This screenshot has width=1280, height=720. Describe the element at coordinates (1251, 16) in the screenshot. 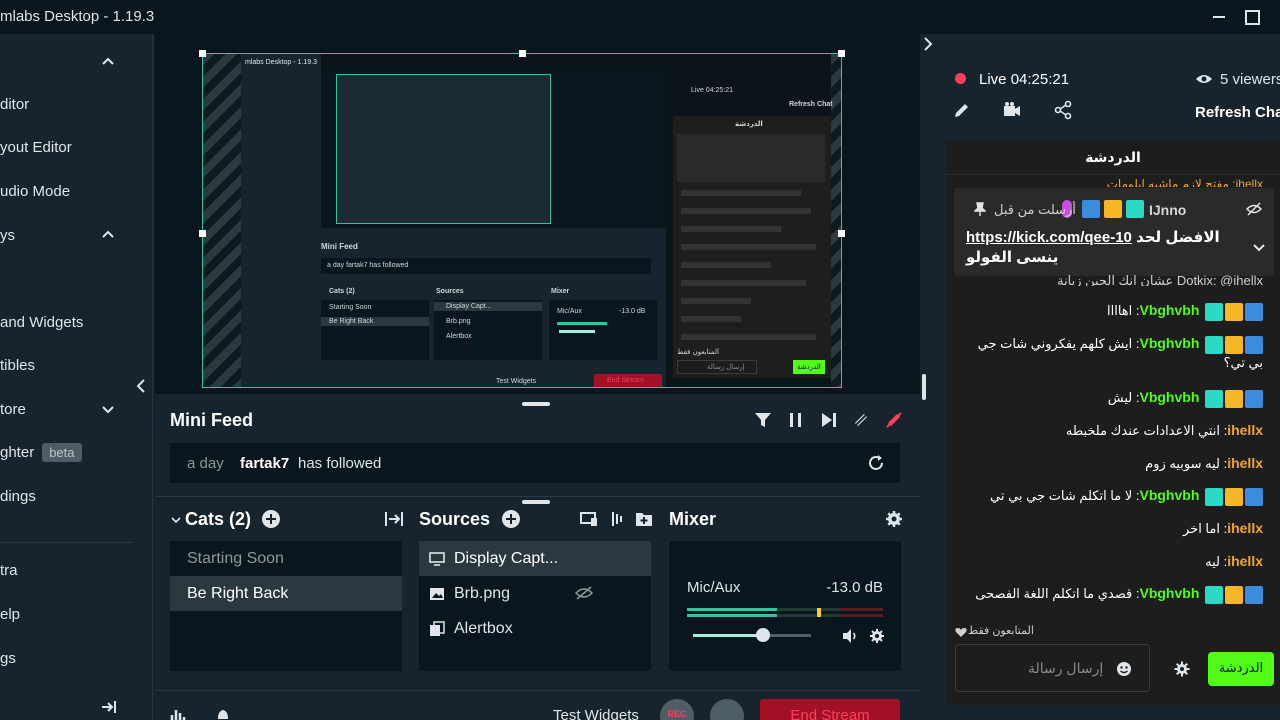

I see `maximize-icon` at that location.